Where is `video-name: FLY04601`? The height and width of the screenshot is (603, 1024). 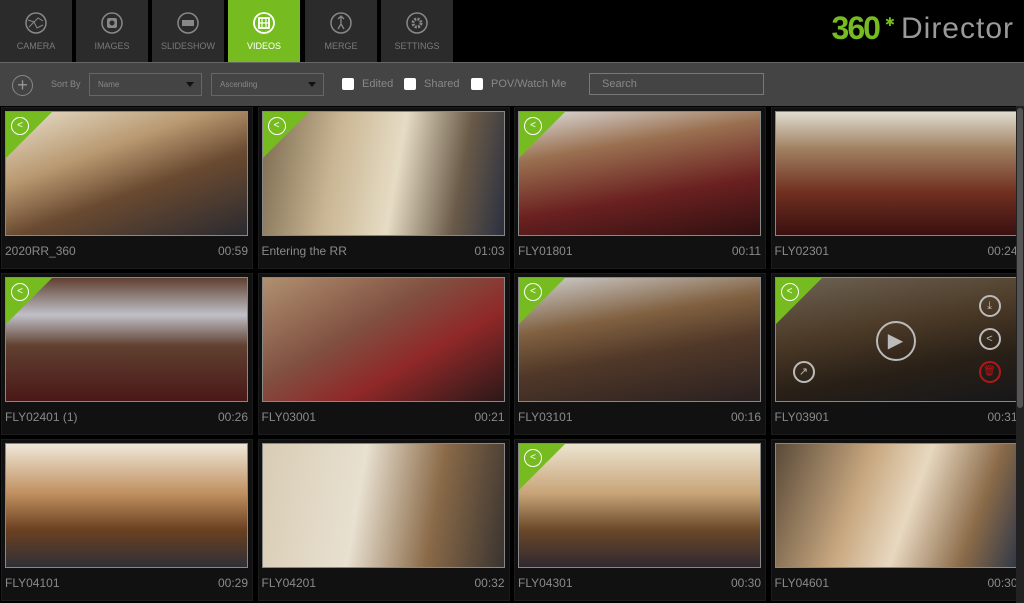 video-name: FLY04601 is located at coordinates (802, 583).